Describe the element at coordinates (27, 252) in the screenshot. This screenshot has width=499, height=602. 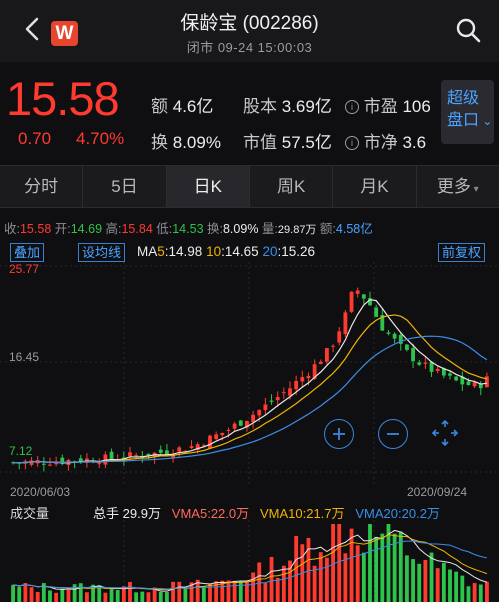
I see `overlay-button: 叠加` at that location.